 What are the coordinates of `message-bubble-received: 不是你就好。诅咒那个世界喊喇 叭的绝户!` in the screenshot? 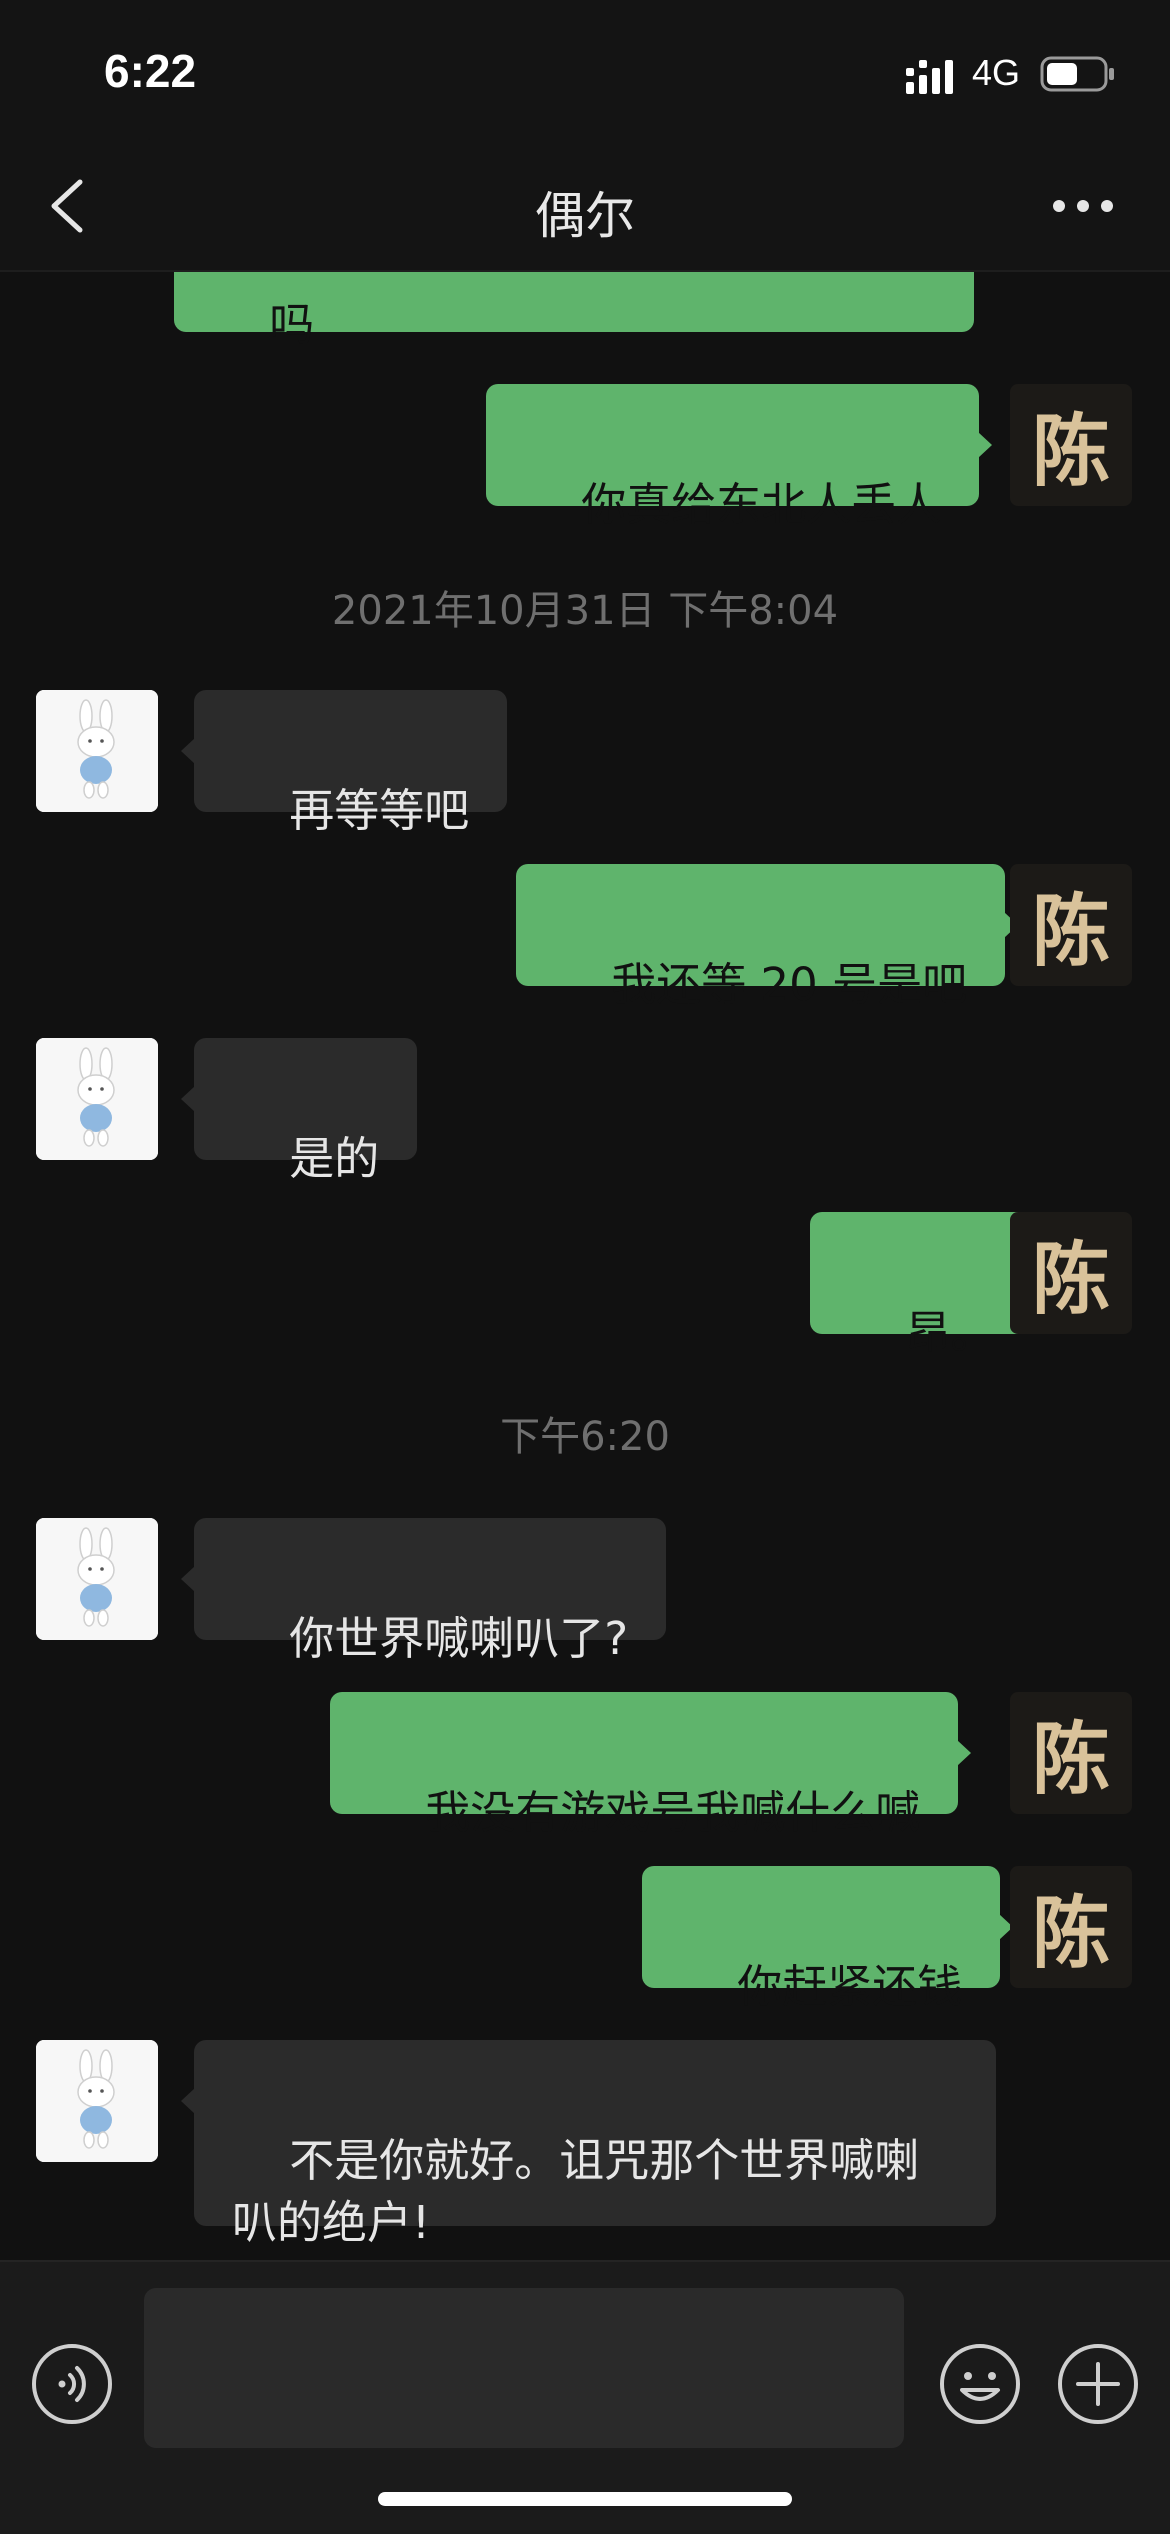 It's located at (588, 2144).